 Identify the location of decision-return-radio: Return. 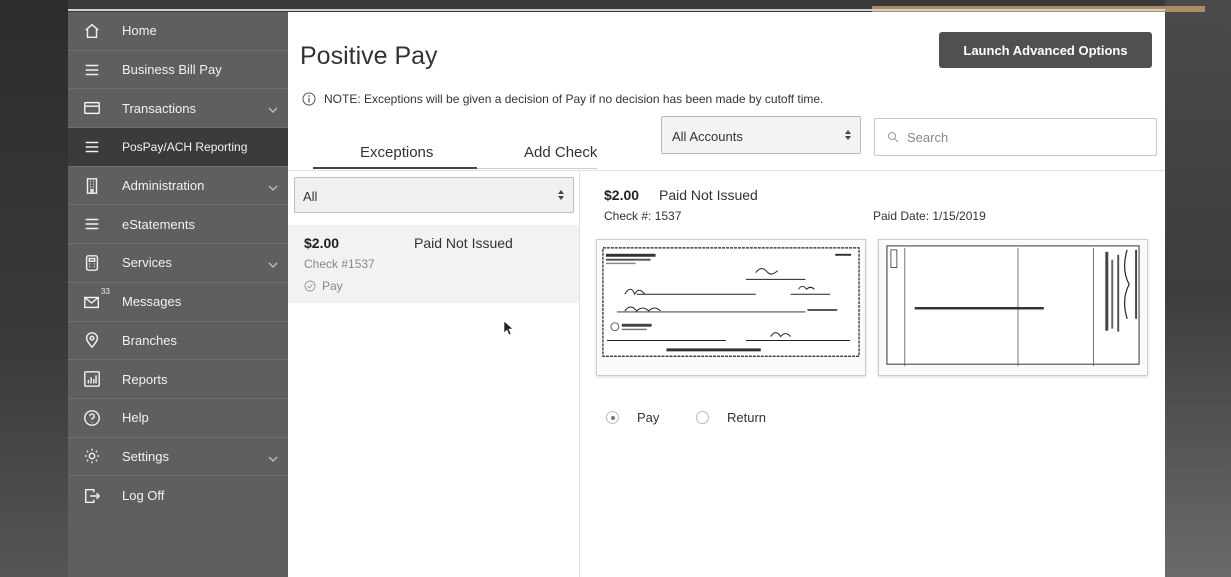
(731, 417).